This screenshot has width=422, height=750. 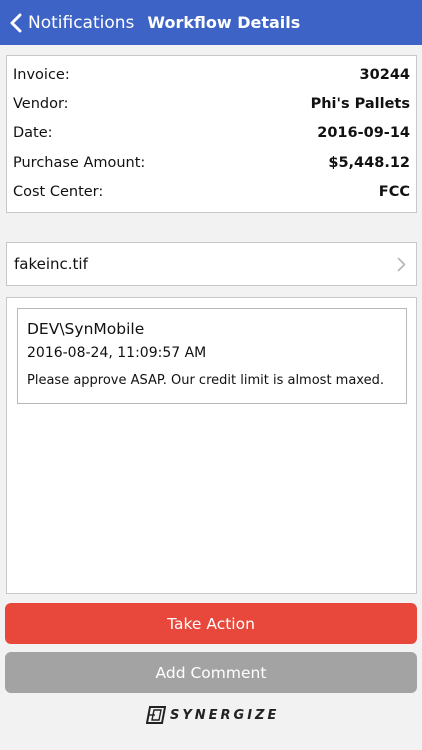 I want to click on synergize-logo: SYNERGIZE, so click(x=212, y=715).